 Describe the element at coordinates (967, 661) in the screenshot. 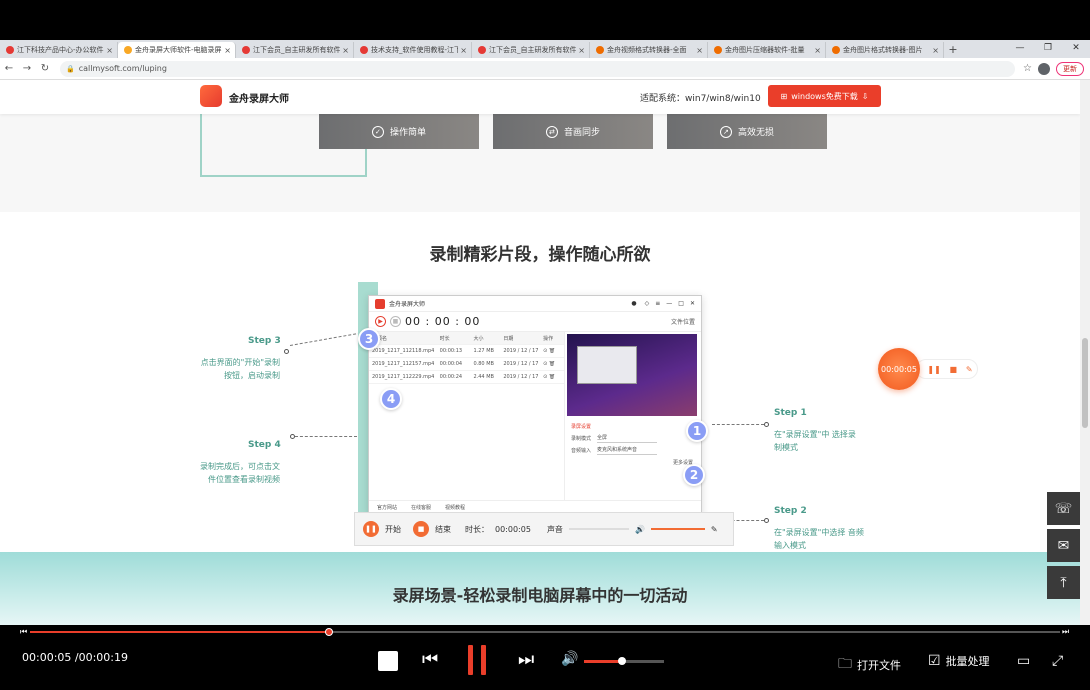

I see `batch-label: 批量处理` at that location.